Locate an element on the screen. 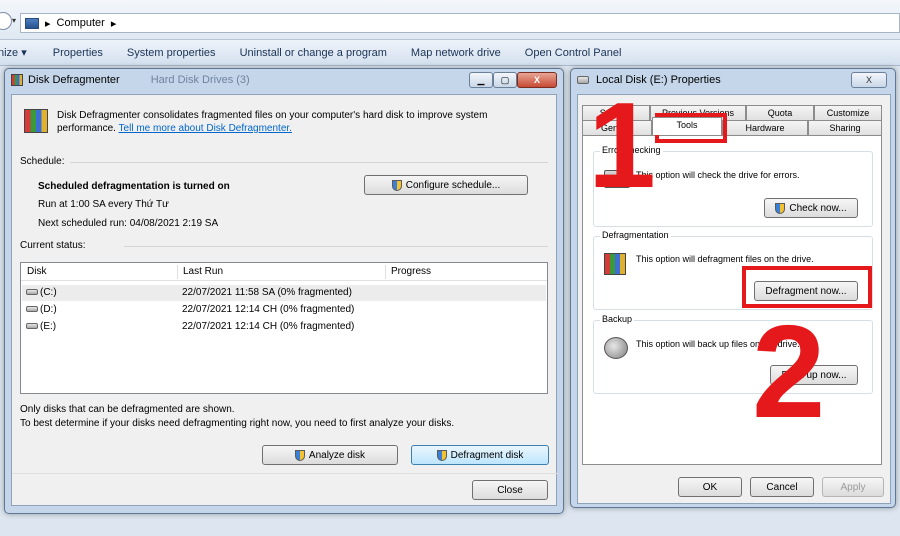  analyze-disk-button: Analyze disk is located at coordinates (330, 455).